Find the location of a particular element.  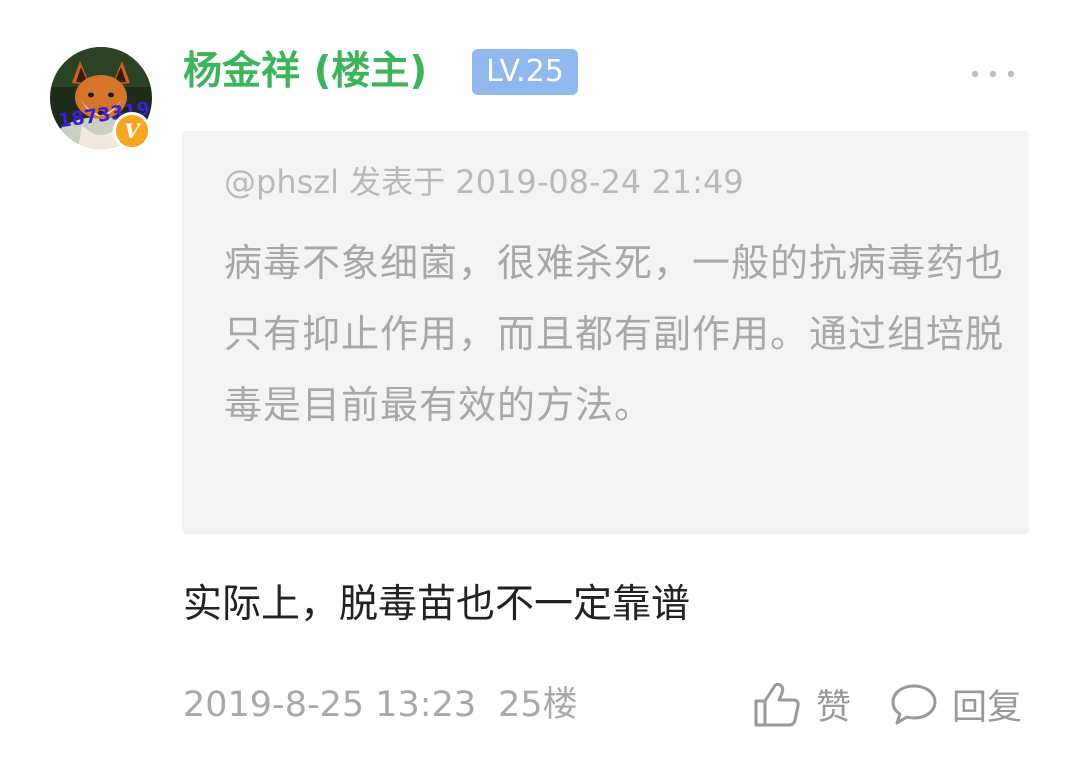

floor-number: 25楼 is located at coordinates (538, 705).